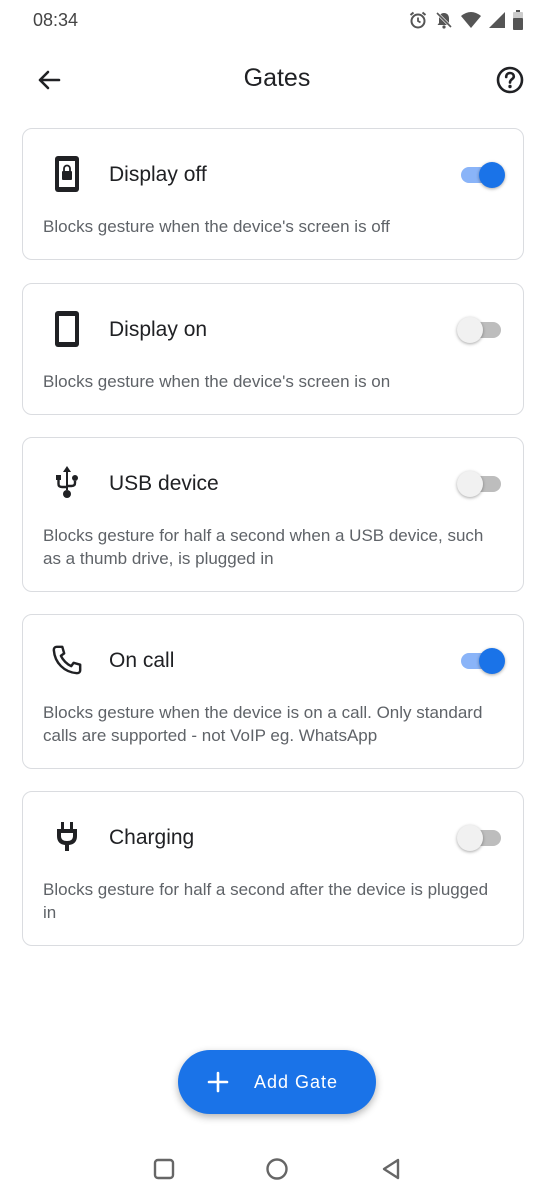 Image resolution: width=554 pixels, height=1200 pixels. Describe the element at coordinates (142, 660) in the screenshot. I see `gate-title: On call` at that location.